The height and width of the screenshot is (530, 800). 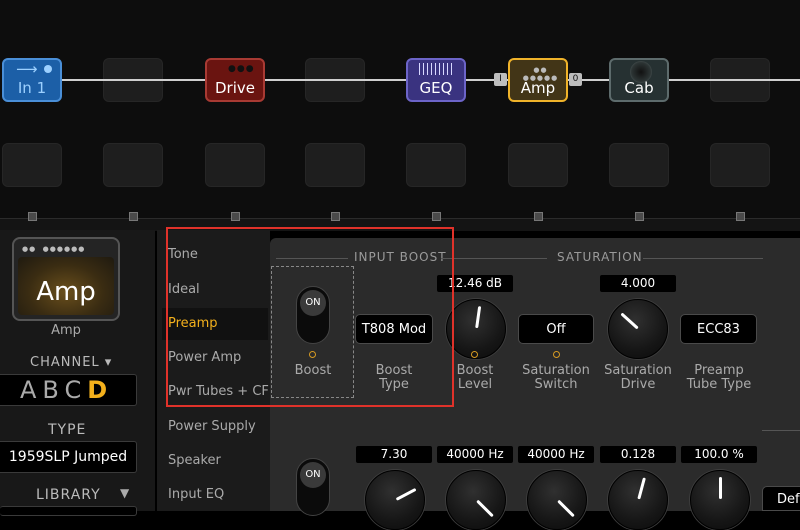 I want to click on block-label: In 1, so click(x=32, y=88).